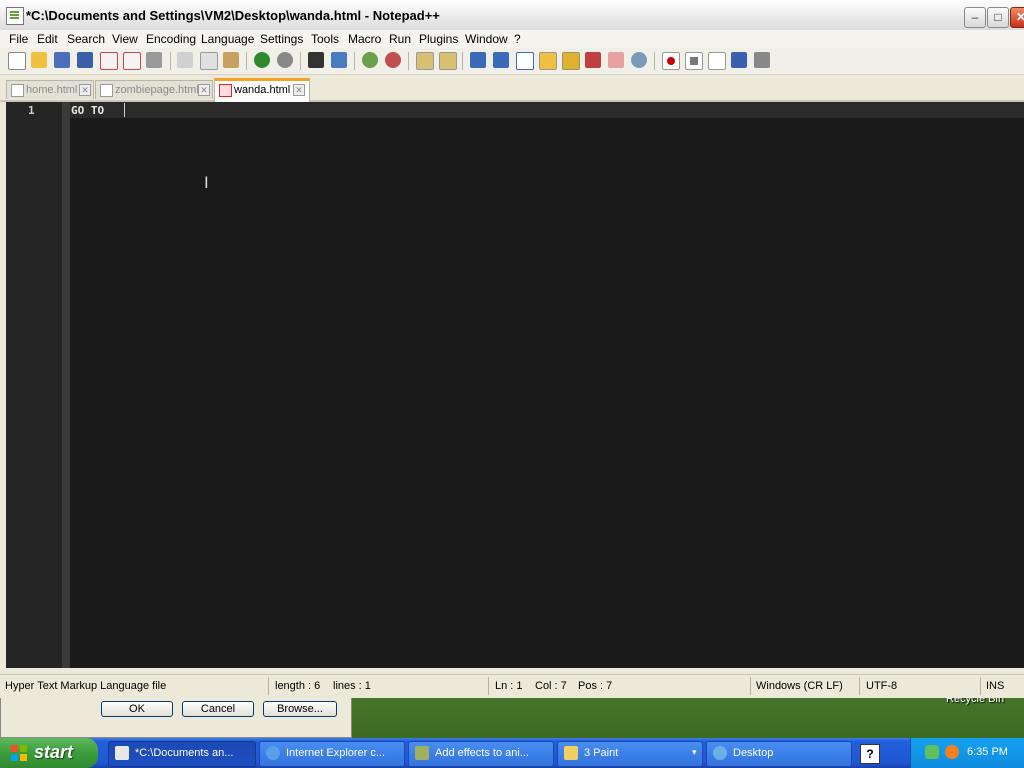  Describe the element at coordinates (881, 686) in the screenshot. I see `status-encoding: UTF-8` at that location.